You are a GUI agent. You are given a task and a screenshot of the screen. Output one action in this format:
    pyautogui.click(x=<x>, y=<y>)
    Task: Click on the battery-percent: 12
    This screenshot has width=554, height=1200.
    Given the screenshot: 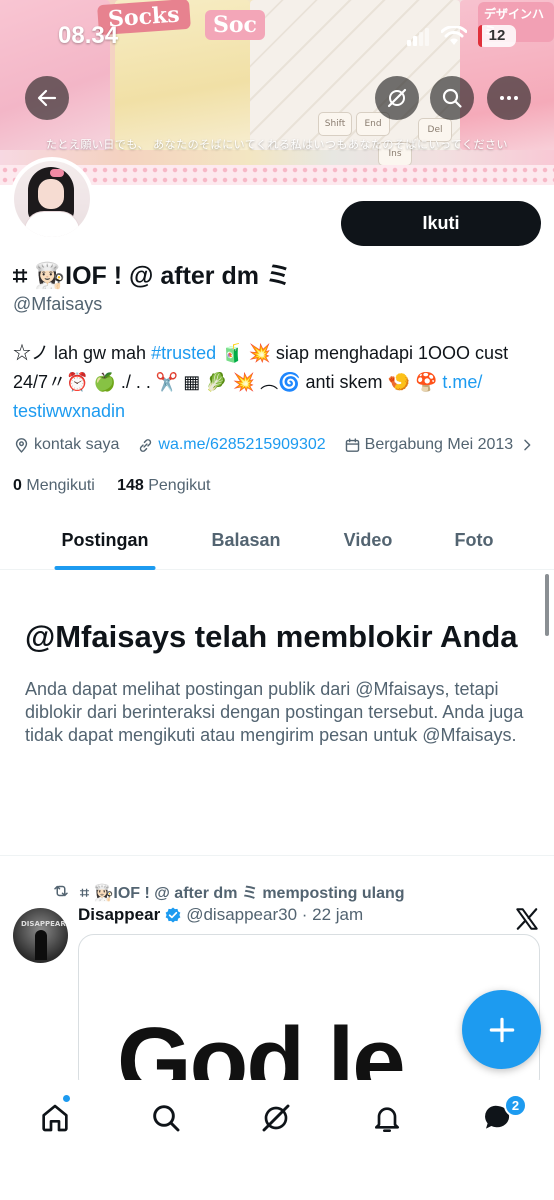 What is the action you would take?
    pyautogui.click(x=497, y=35)
    